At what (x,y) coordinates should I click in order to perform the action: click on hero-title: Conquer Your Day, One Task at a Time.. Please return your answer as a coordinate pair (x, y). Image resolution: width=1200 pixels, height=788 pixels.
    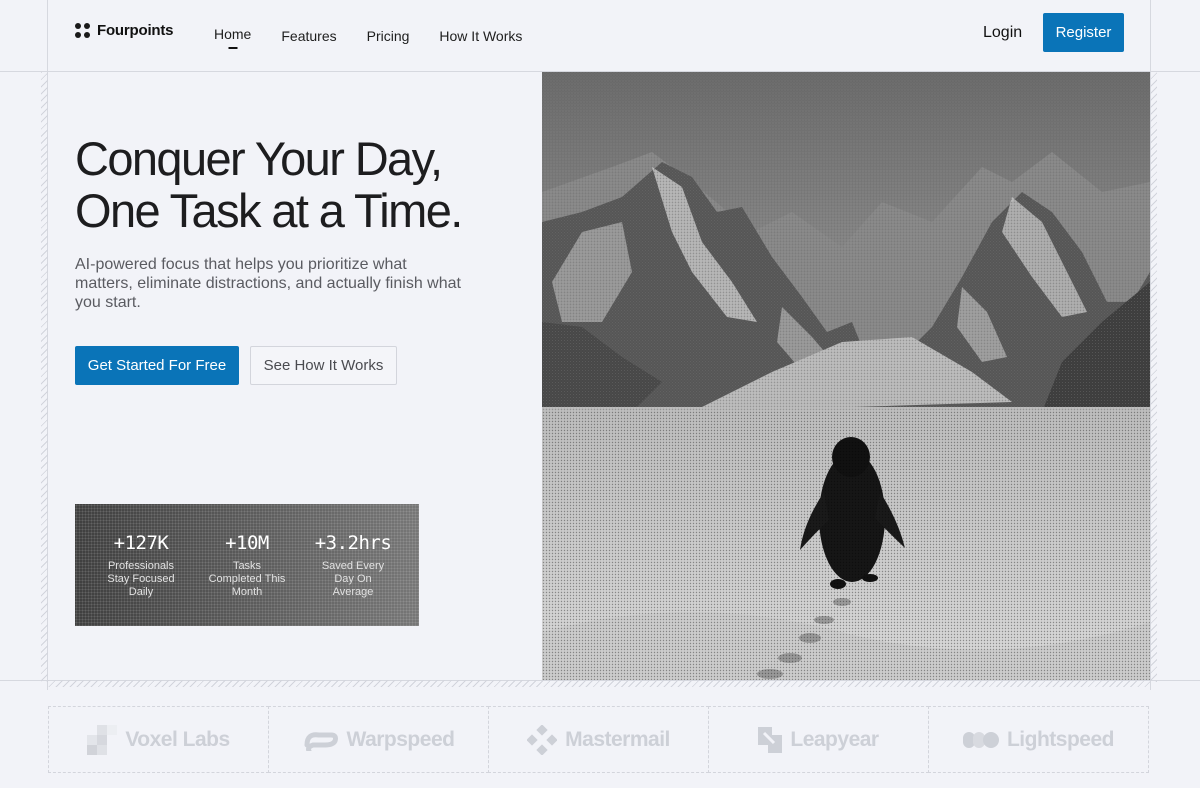
    Looking at the image, I should click on (305, 185).